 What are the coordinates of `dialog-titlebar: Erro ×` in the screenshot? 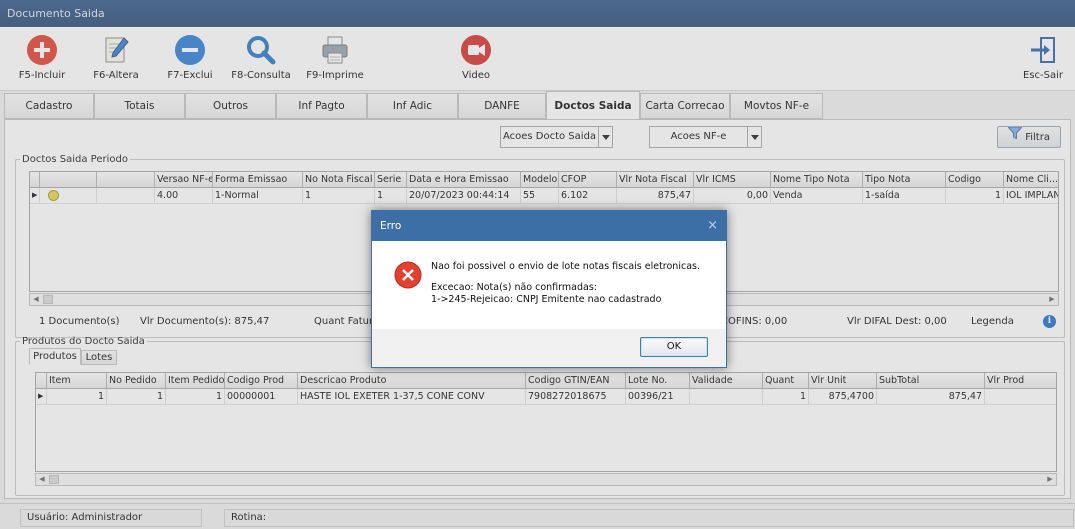 It's located at (549, 226).